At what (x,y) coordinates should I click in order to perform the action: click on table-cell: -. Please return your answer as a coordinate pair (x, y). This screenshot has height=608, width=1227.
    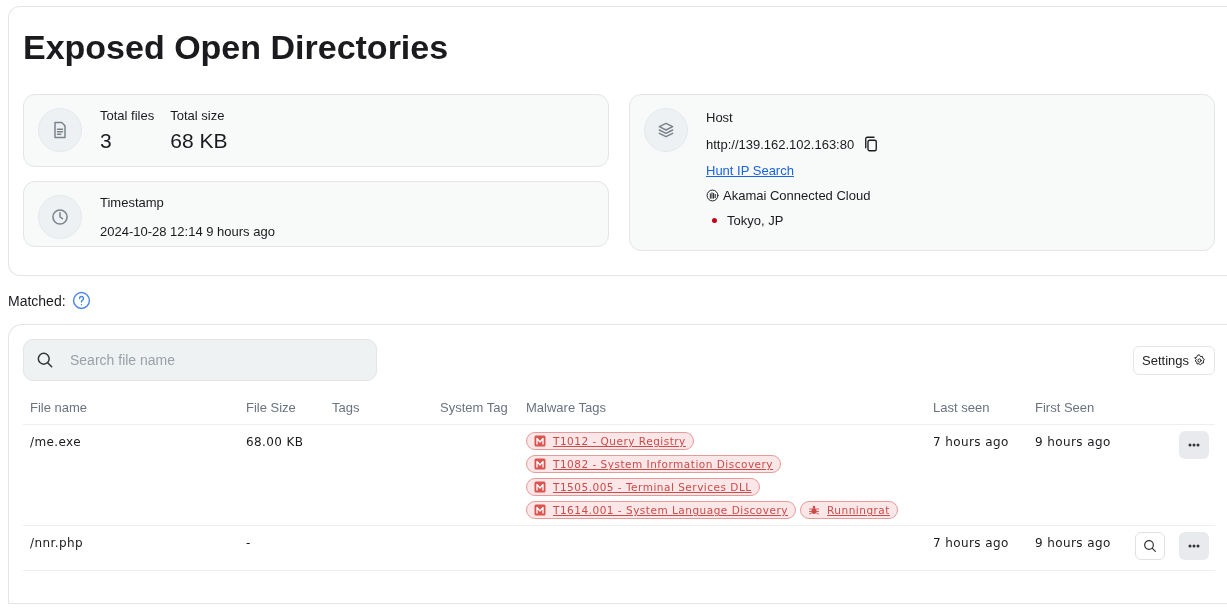
    Looking at the image, I should click on (282, 549).